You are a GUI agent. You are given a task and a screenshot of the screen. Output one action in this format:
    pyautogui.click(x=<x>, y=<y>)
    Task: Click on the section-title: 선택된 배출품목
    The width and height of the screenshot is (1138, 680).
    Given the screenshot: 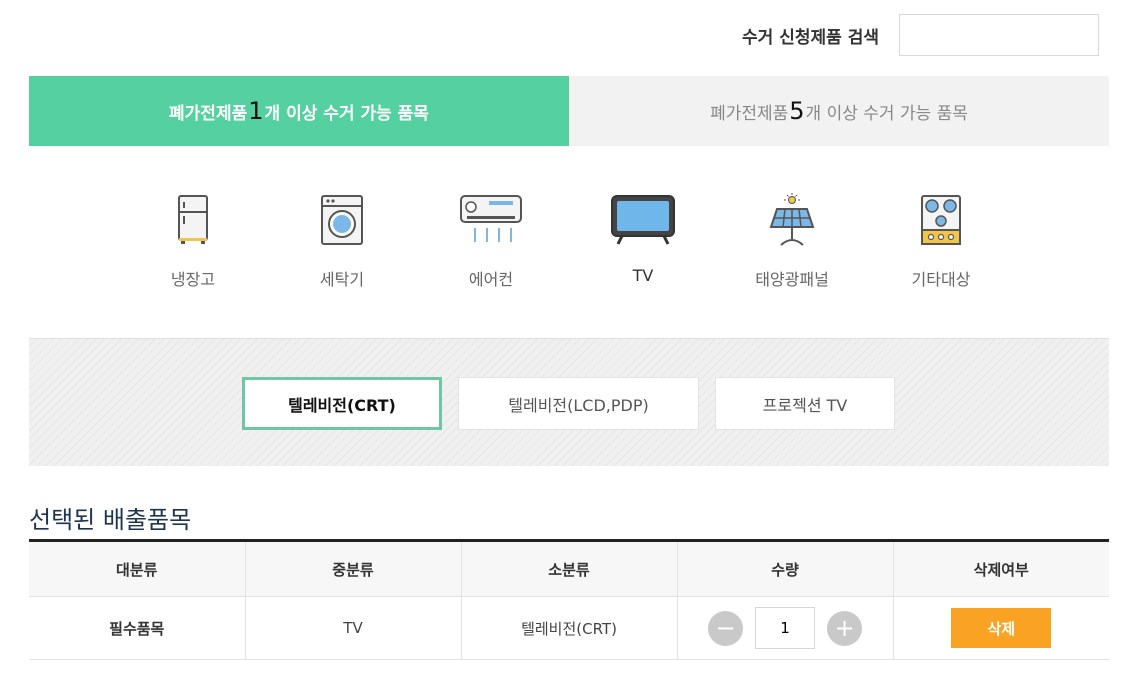 What is the action you would take?
    pyautogui.click(x=110, y=520)
    